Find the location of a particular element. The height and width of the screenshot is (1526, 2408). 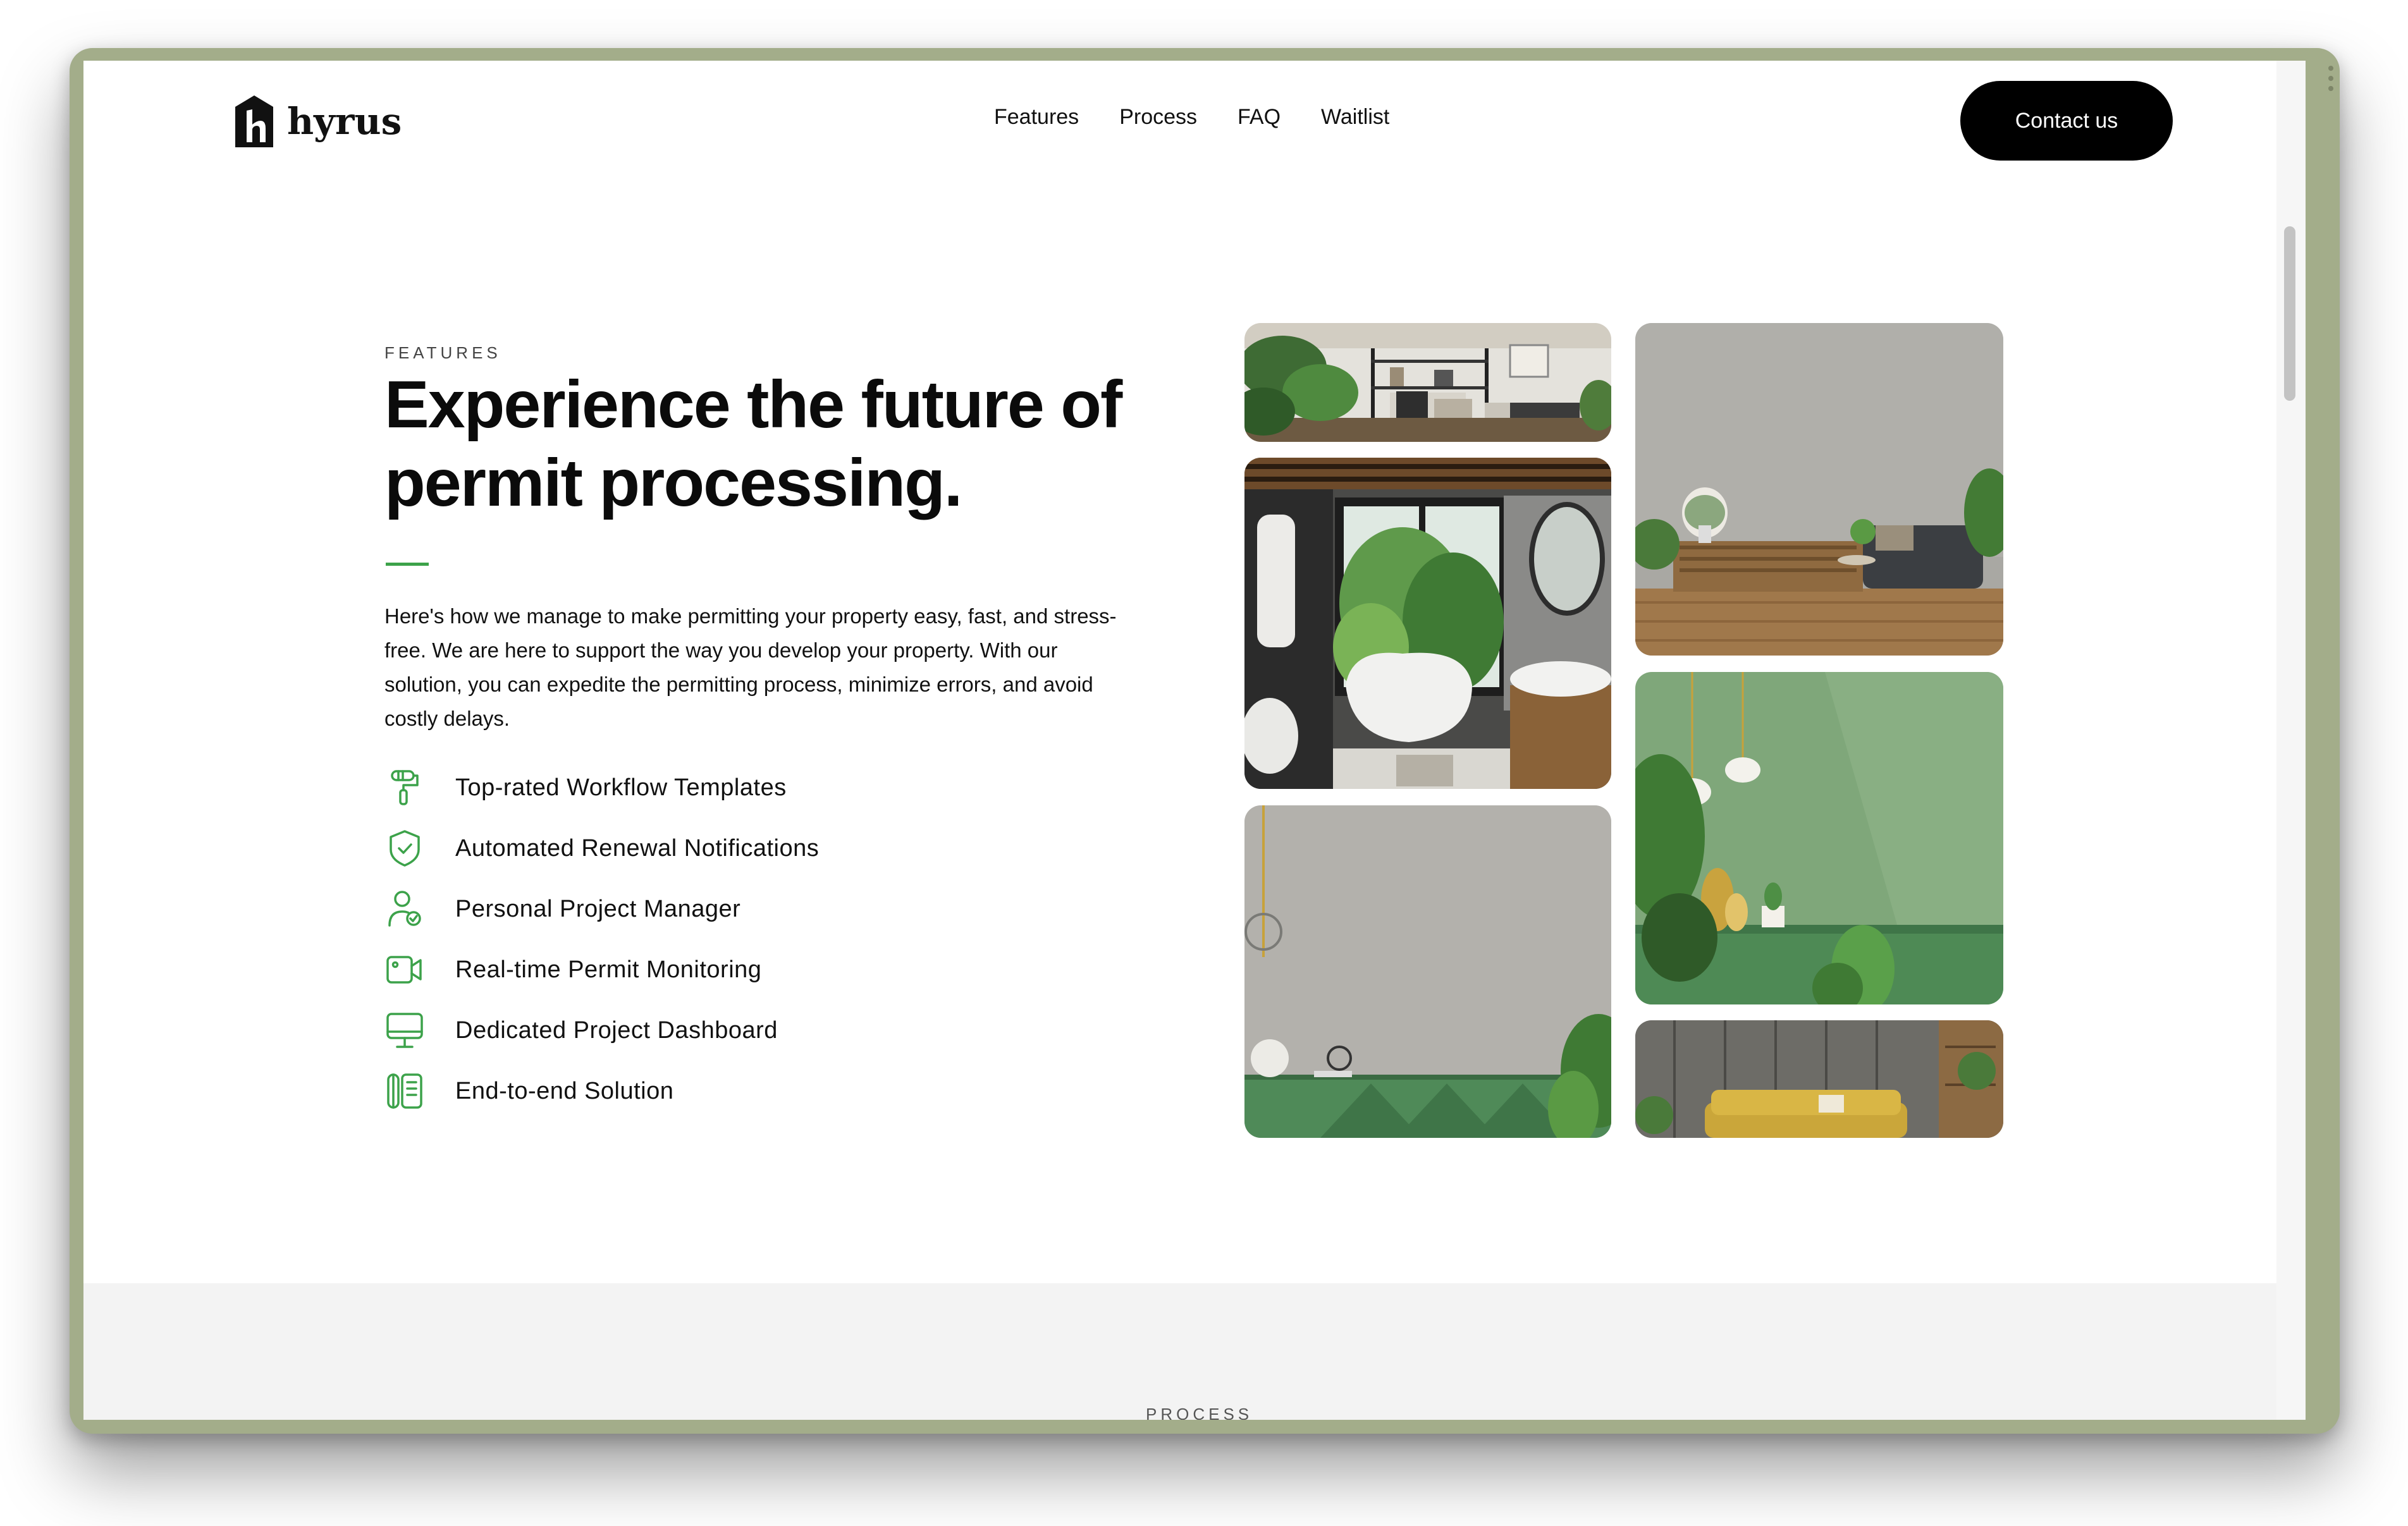

main-nav: Features Process FAQ Waitlist is located at coordinates (1191, 117).